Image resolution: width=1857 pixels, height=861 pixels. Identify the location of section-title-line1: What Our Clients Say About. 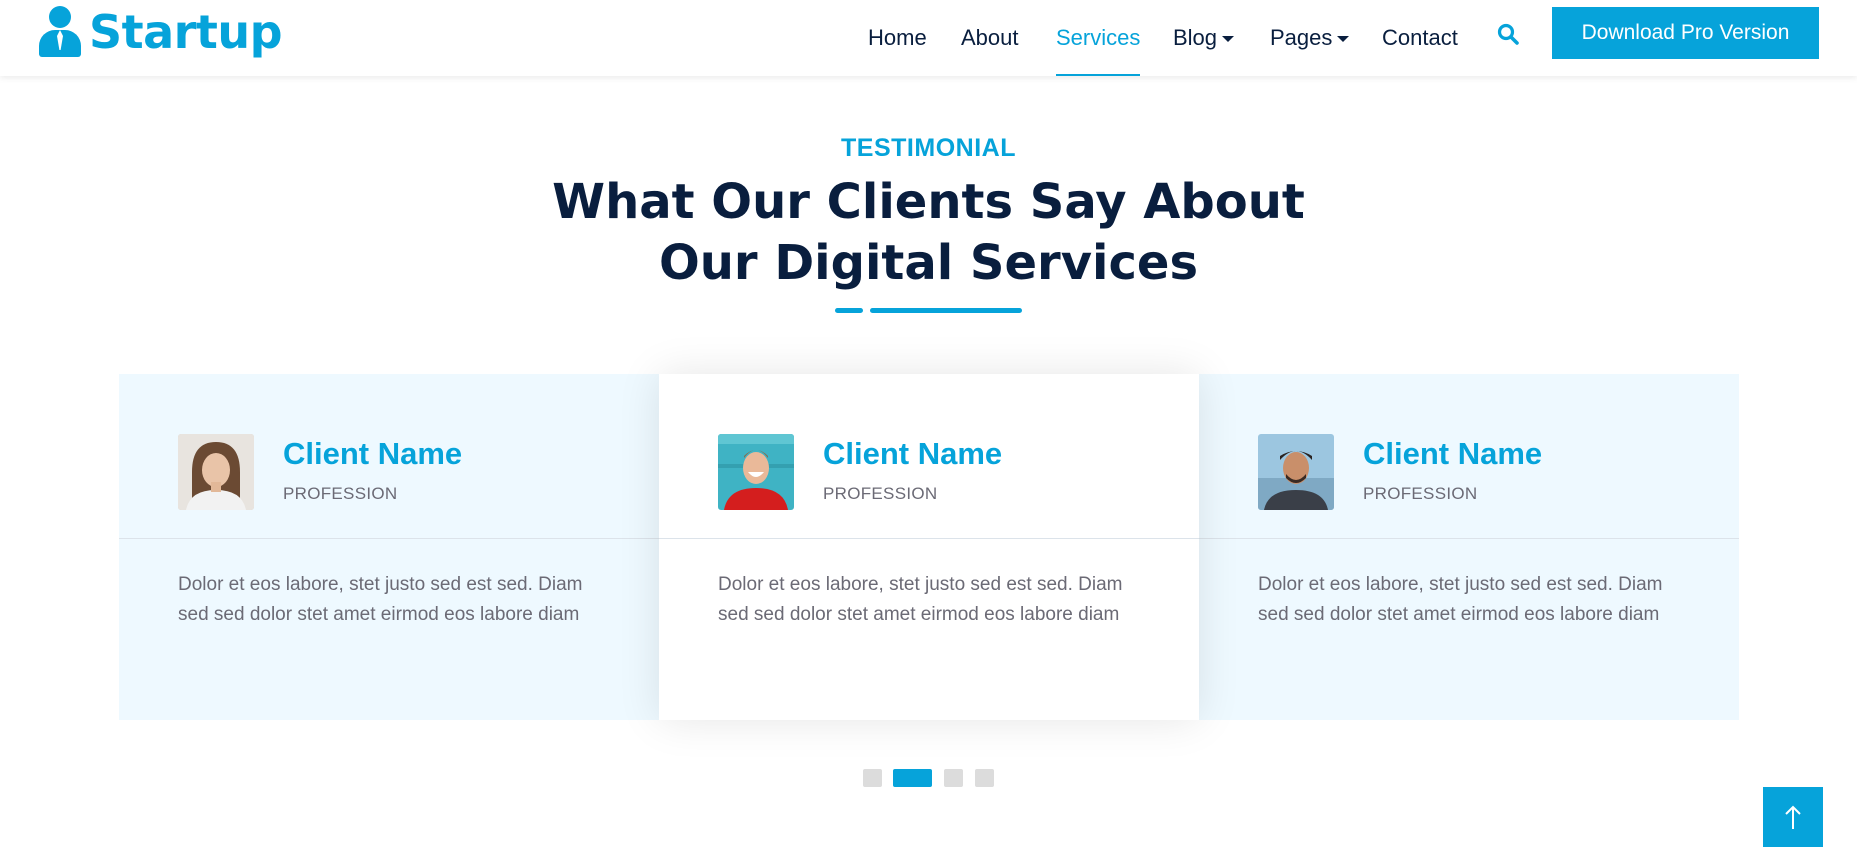
(928, 202).